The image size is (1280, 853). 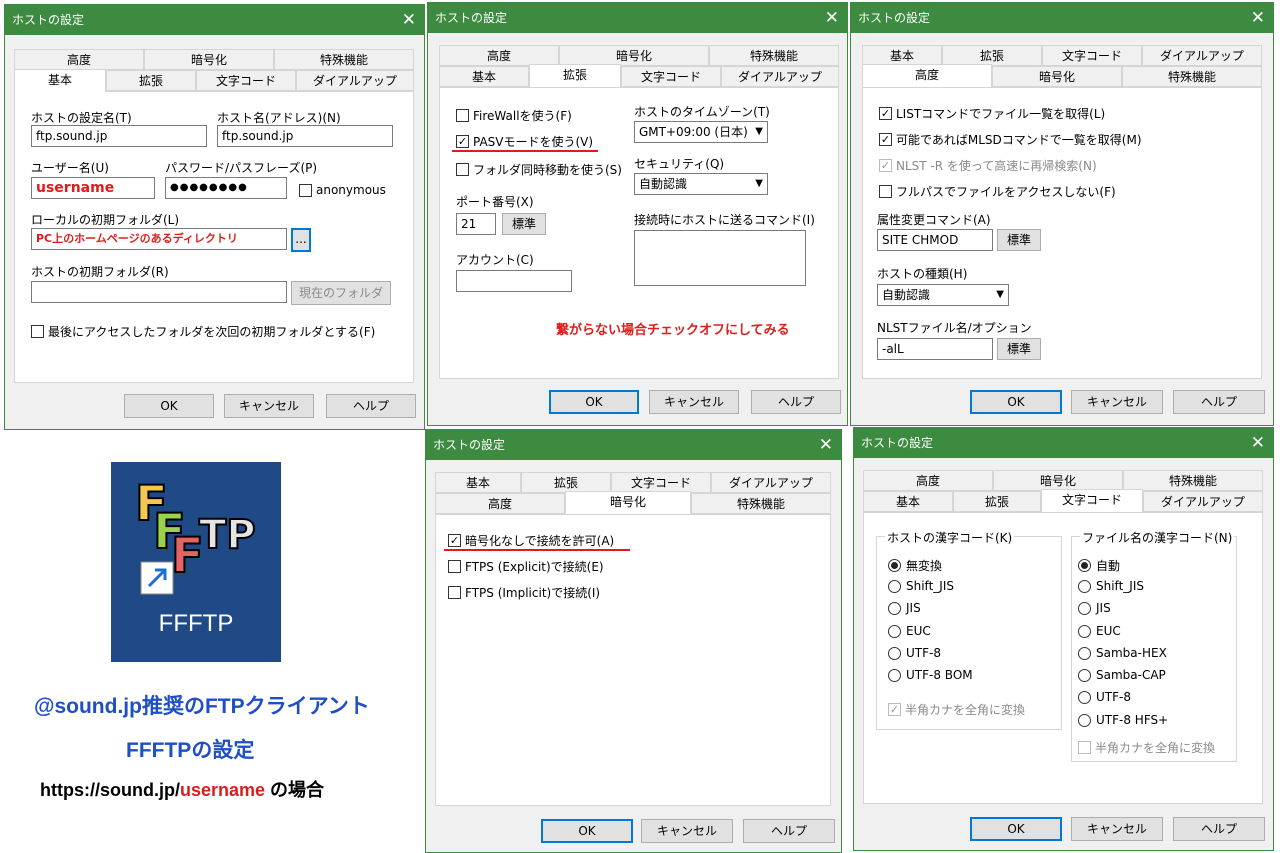 I want to click on file-kanji-radio: 自動, so click(x=1099, y=565).